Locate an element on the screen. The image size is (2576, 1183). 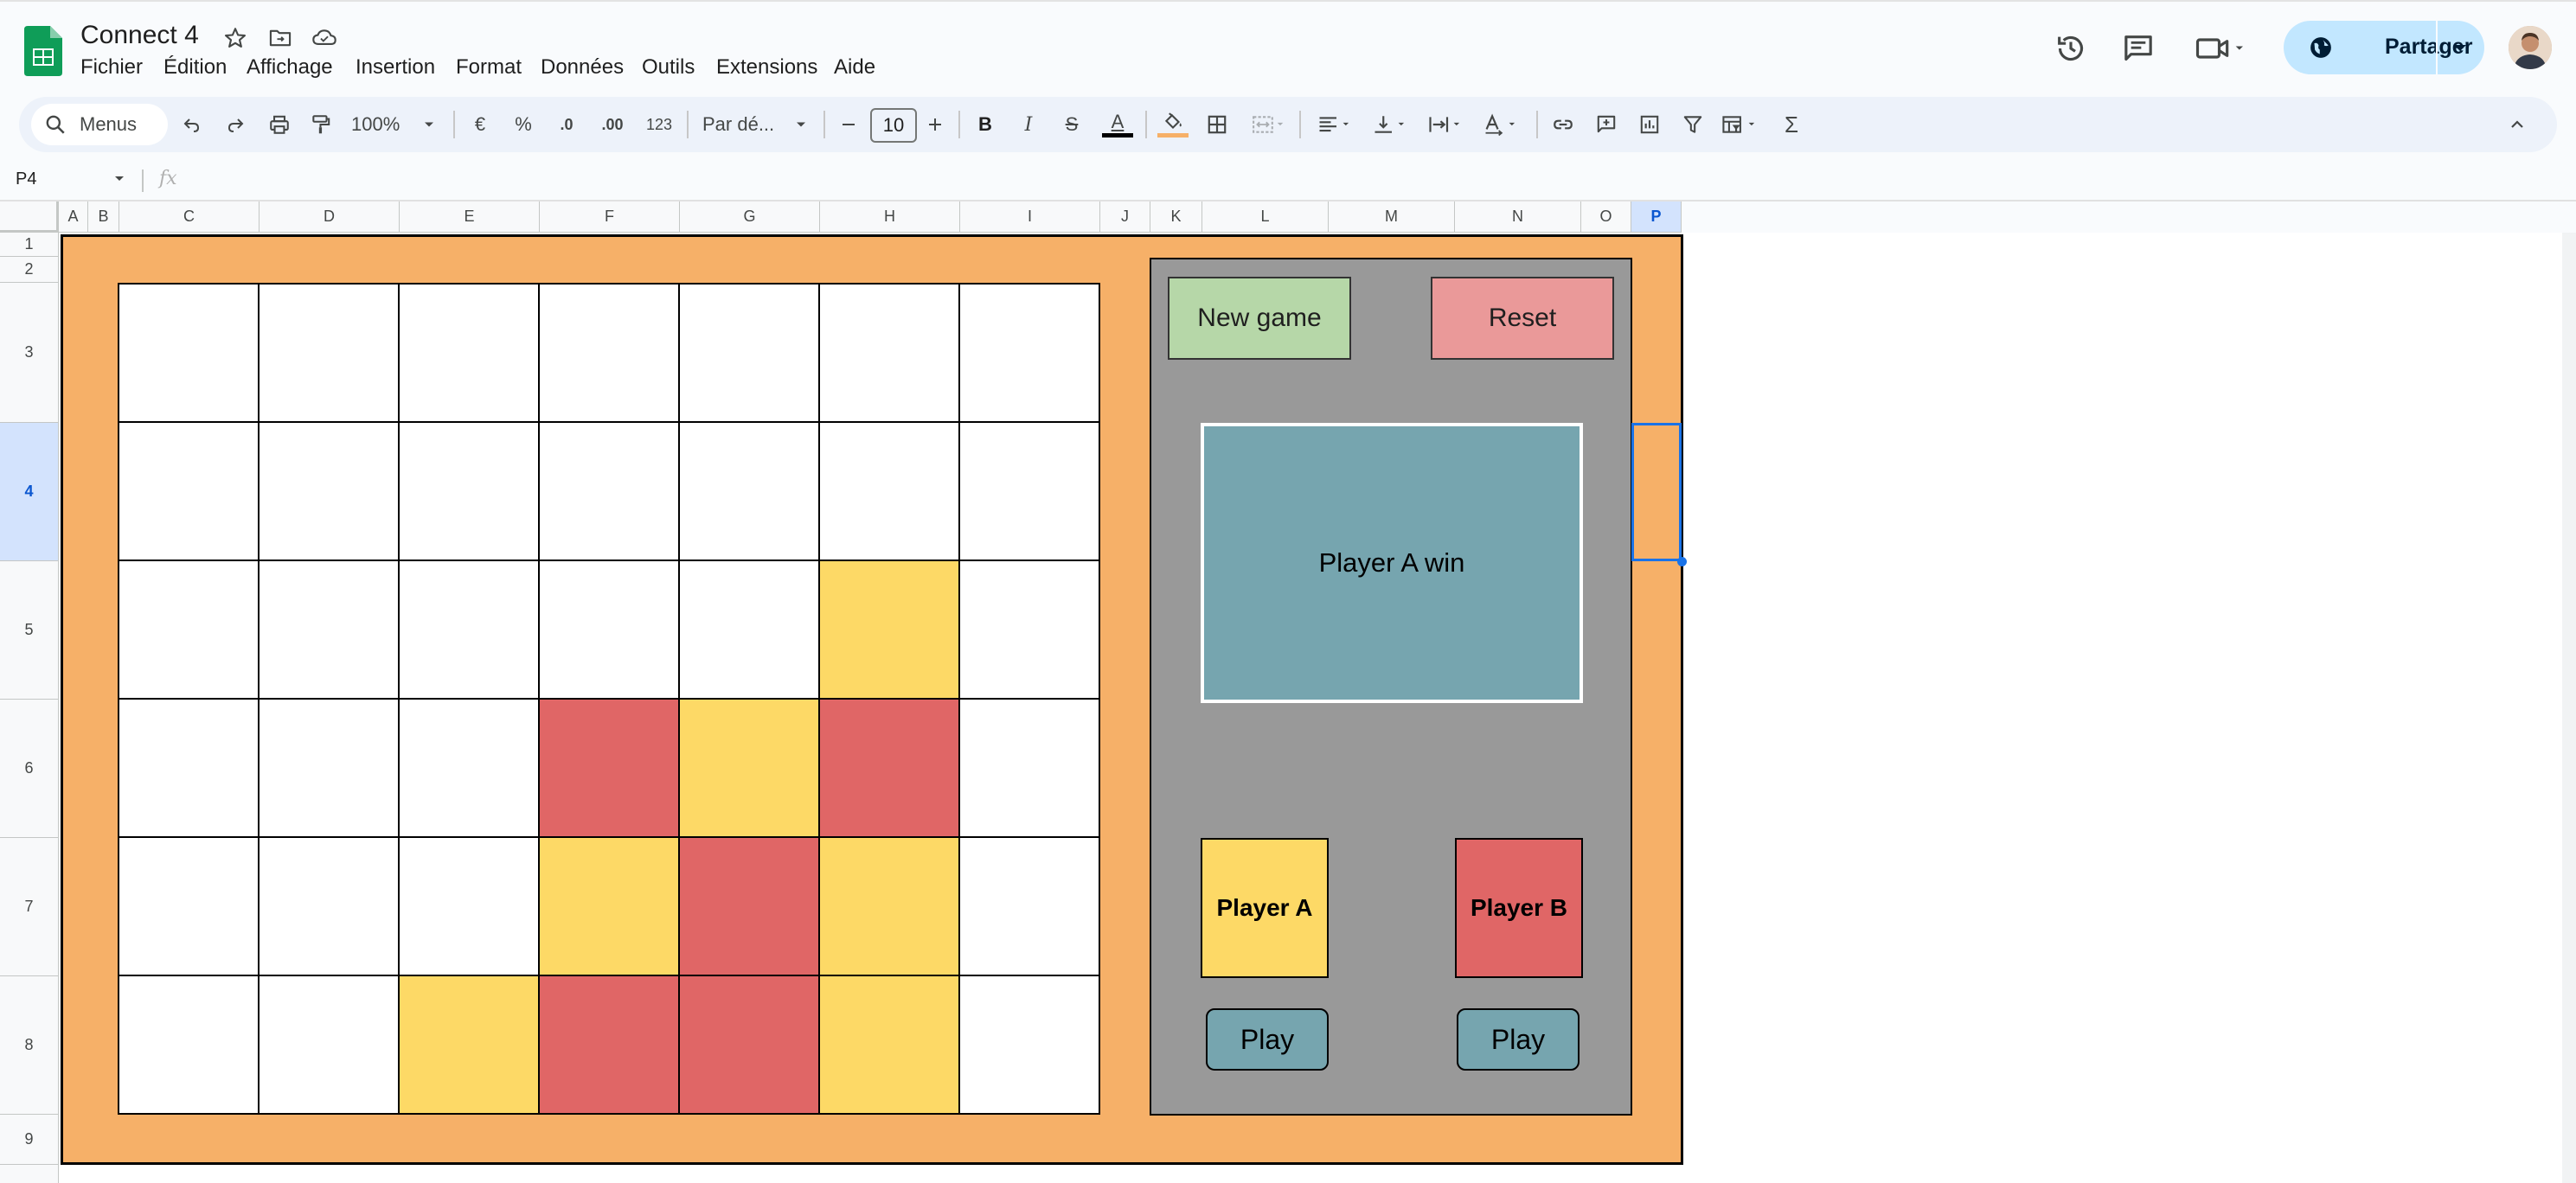
menu-affichage: Affichage is located at coordinates (290, 67).